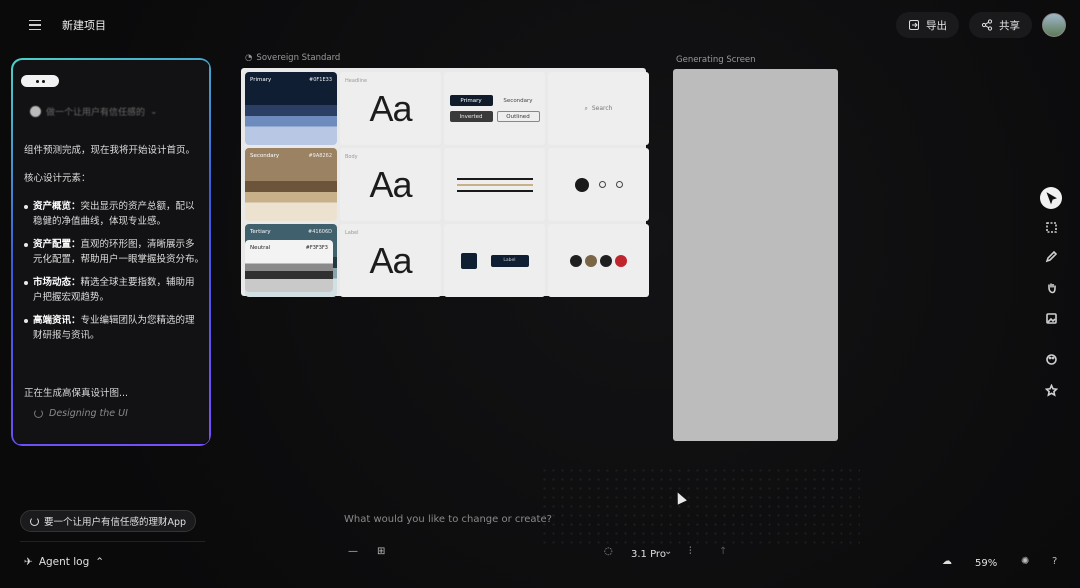 The height and width of the screenshot is (588, 1080). I want to click on model-selector: 3.1 Pro, so click(648, 554).